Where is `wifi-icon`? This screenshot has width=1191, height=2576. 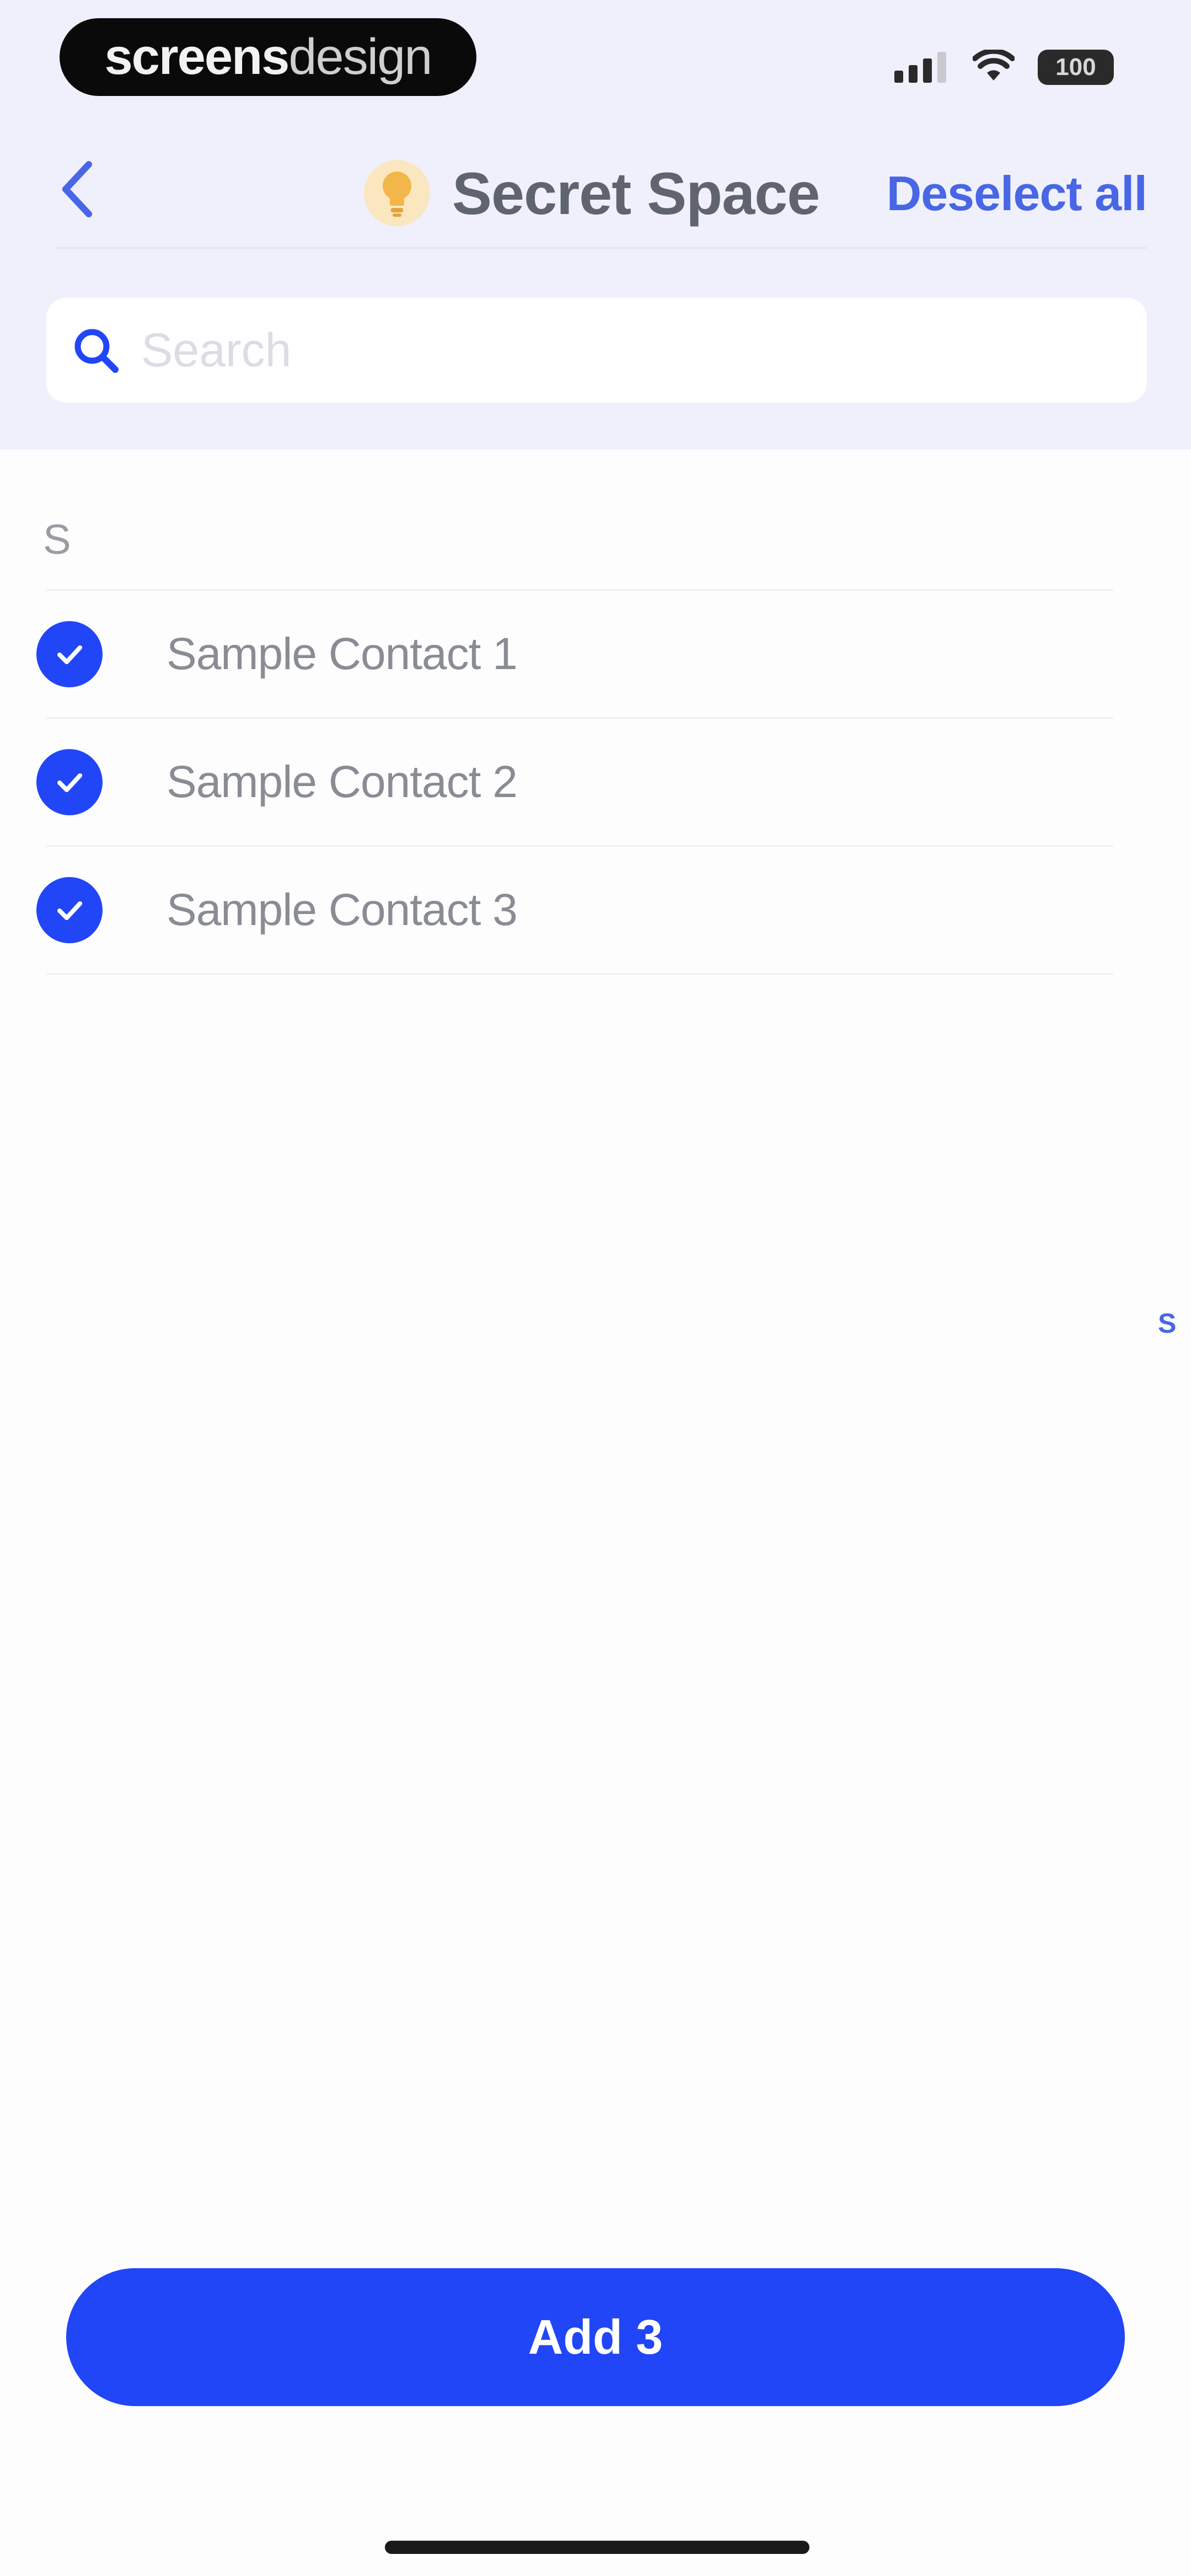
wifi-icon is located at coordinates (993, 66).